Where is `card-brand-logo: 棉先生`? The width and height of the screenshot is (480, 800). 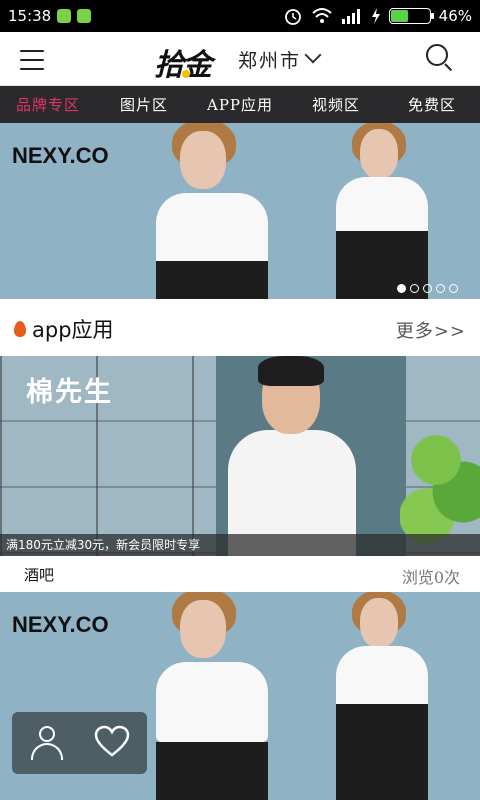 card-brand-logo: 棉先生 is located at coordinates (69, 392).